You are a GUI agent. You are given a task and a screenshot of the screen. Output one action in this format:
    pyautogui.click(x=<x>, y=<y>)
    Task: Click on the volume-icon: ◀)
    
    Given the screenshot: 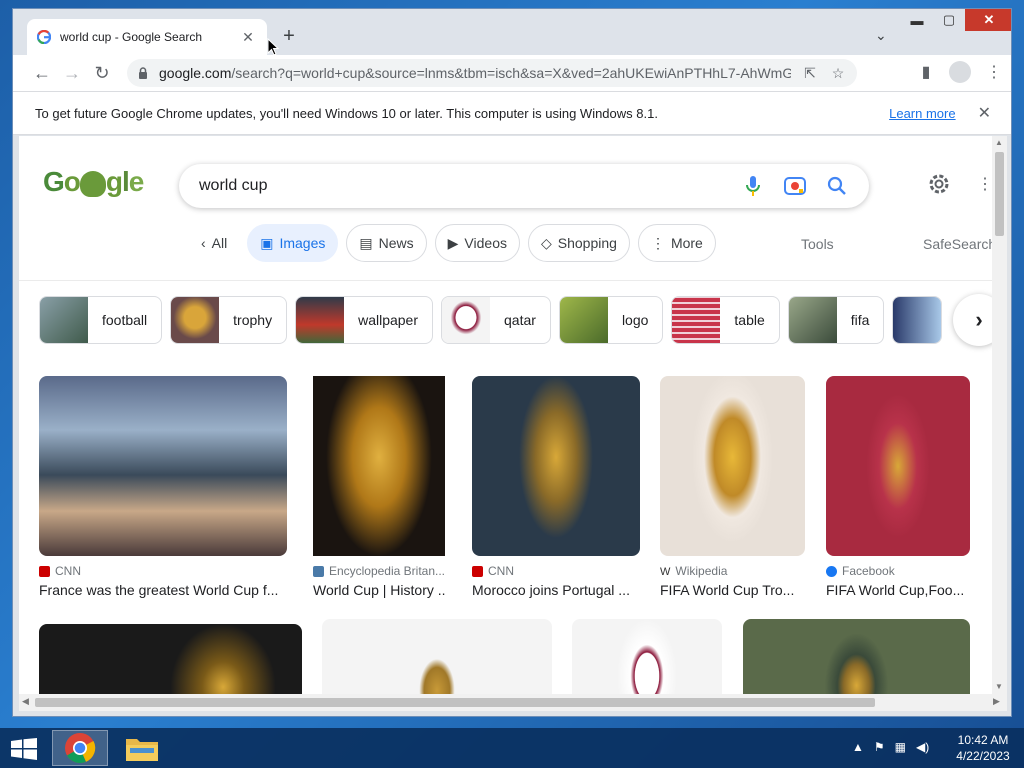 What is the action you would take?
    pyautogui.click(x=922, y=747)
    